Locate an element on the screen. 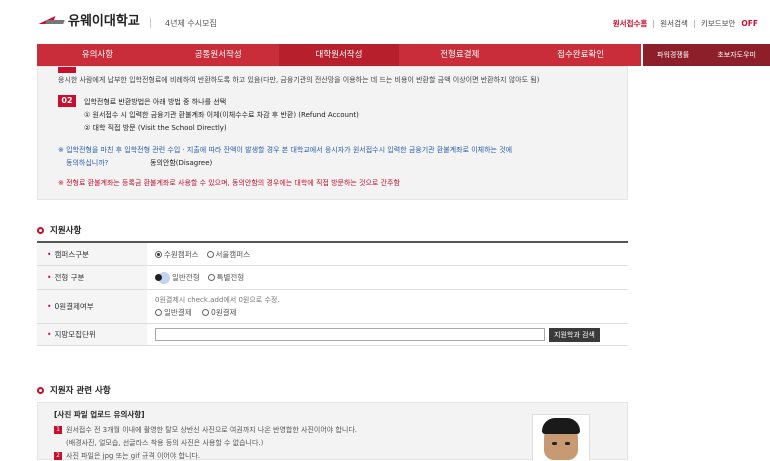 This screenshot has height=461, width=770. university-logo: 유웨이대학교 is located at coordinates (90, 19).